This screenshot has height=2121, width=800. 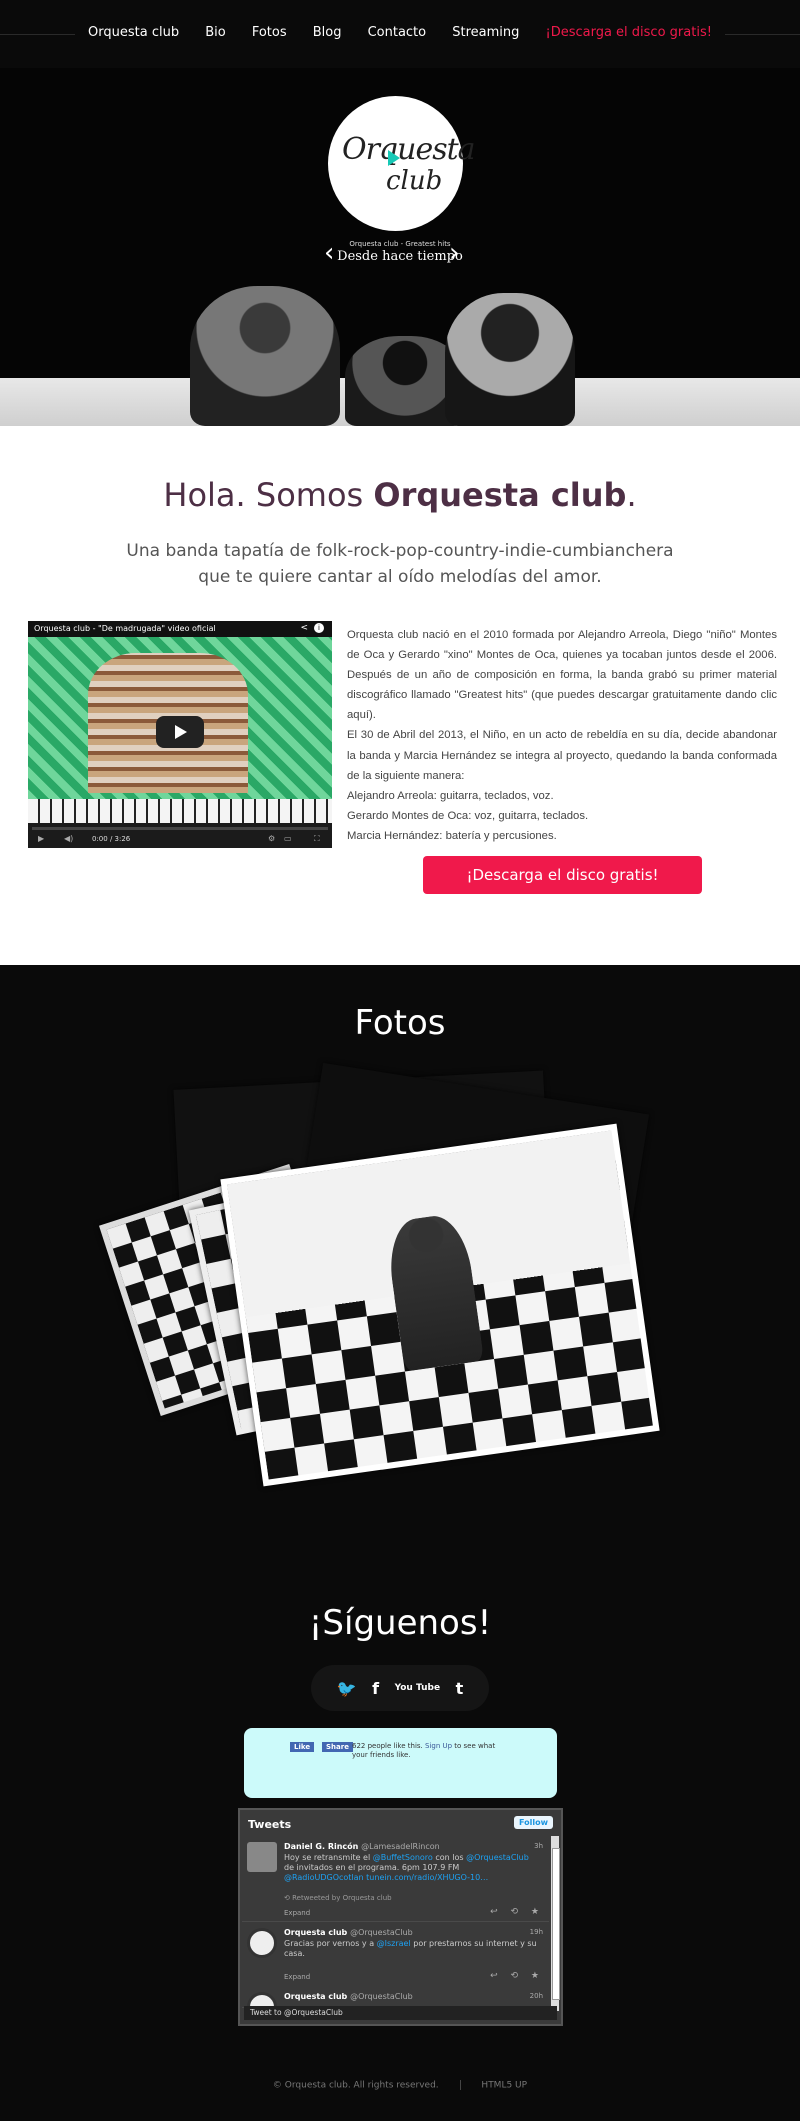 What do you see at coordinates (342, 1898) in the screenshot?
I see `retweet-text: Retweeted by Orquesta club` at bounding box center [342, 1898].